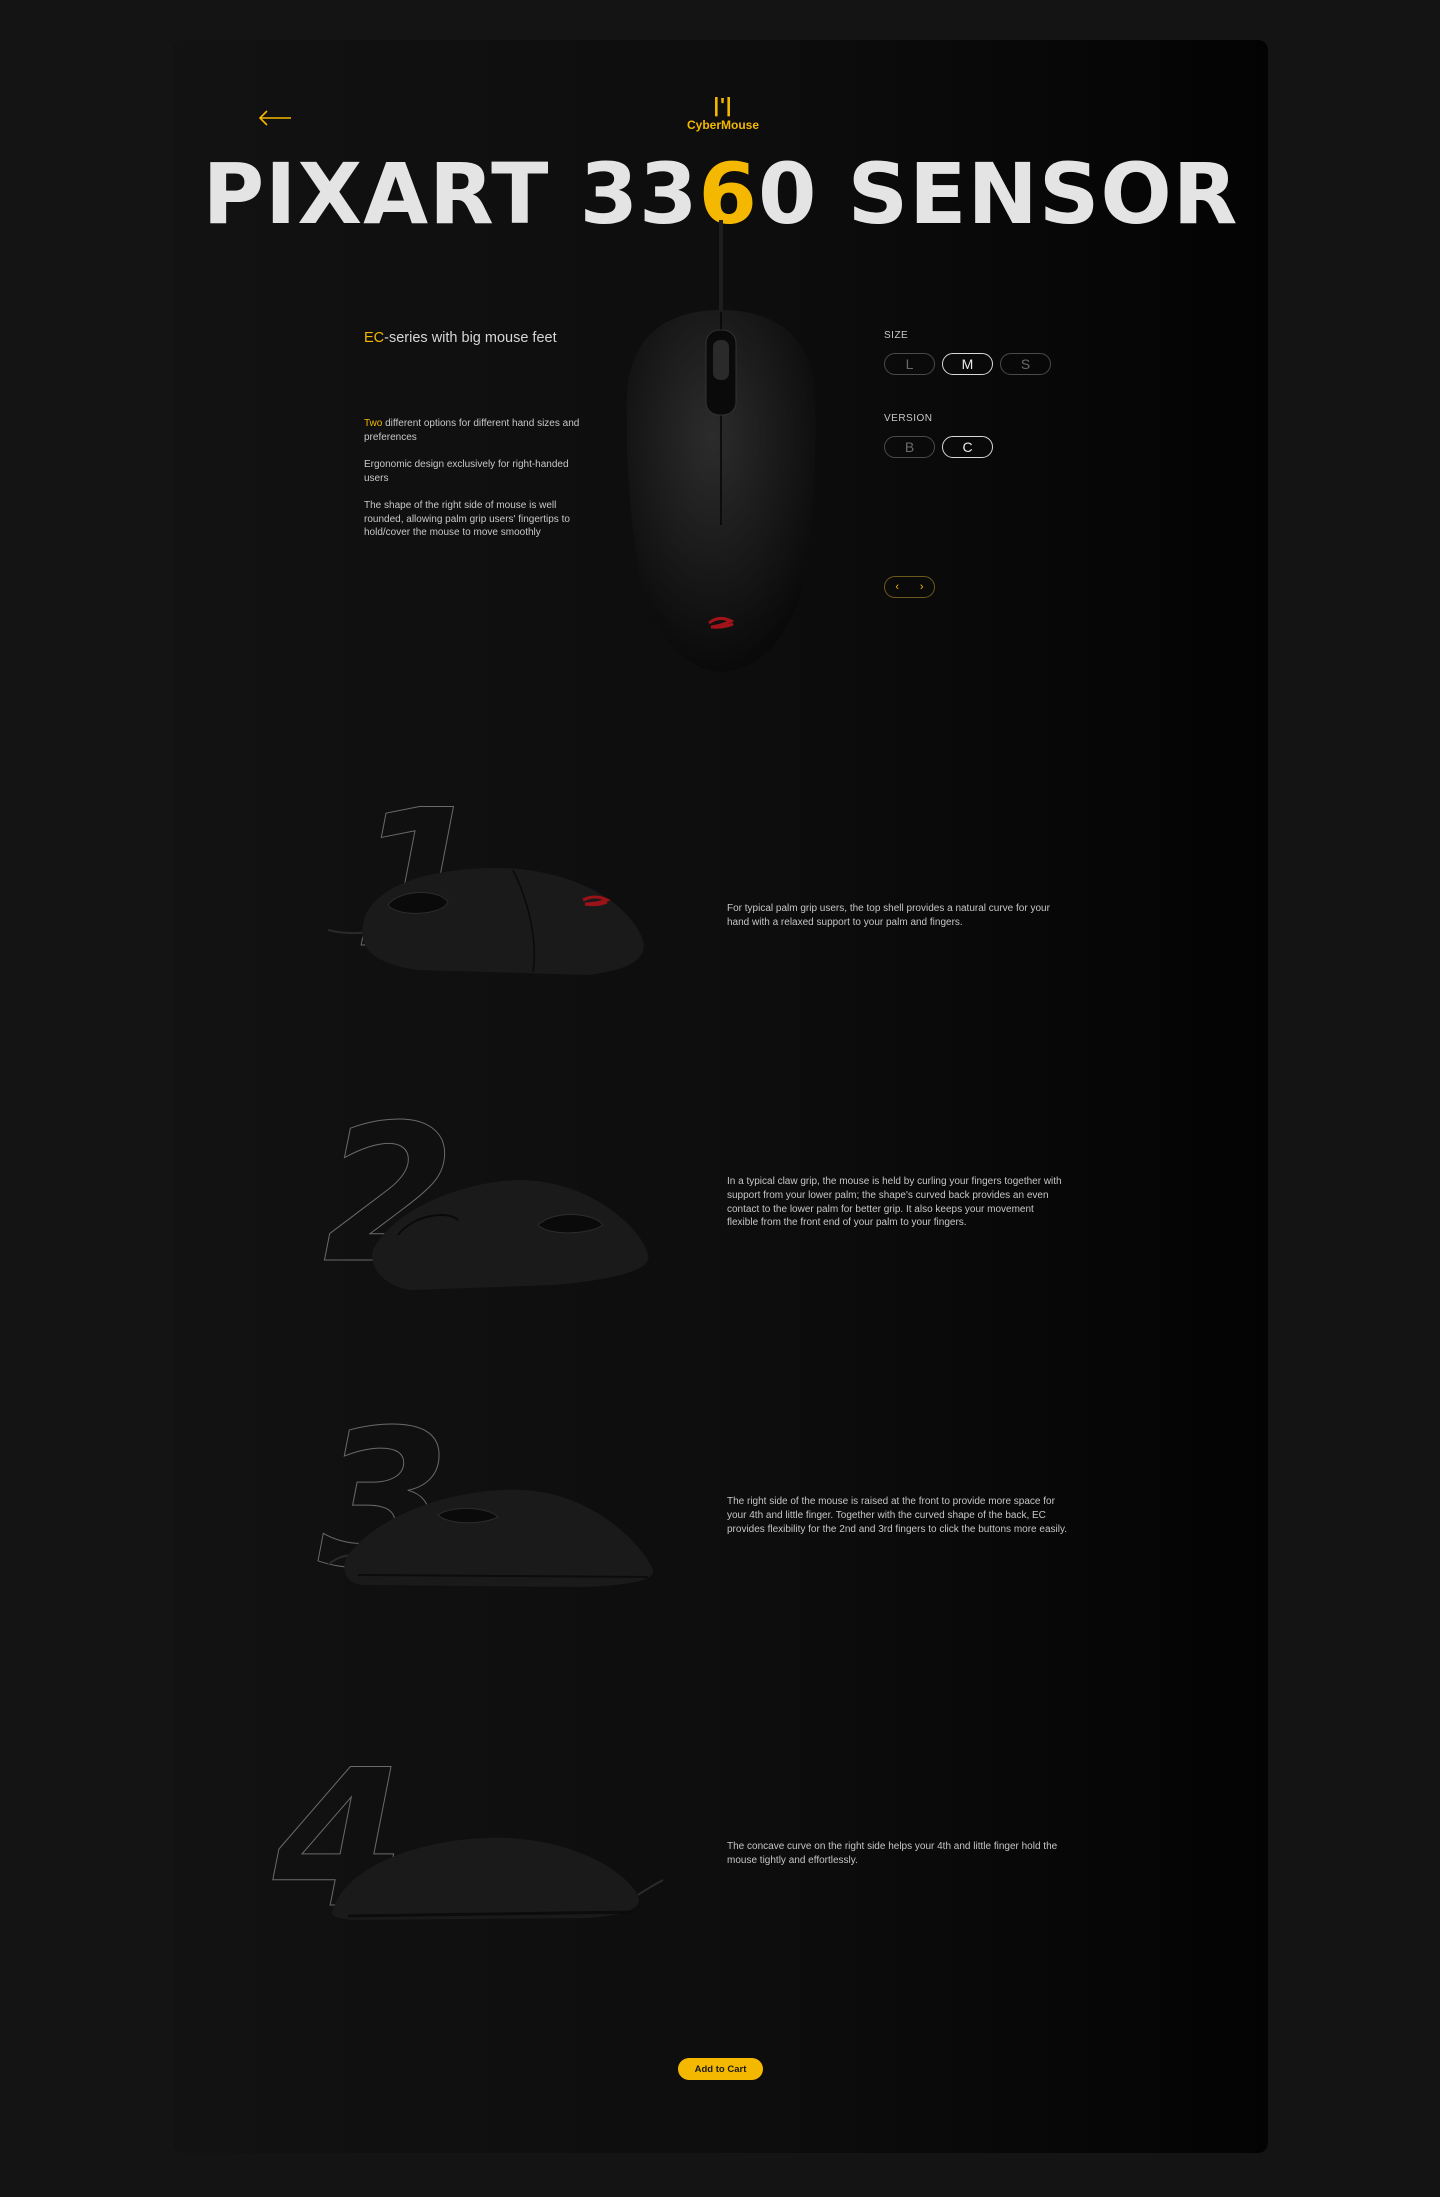 The width and height of the screenshot is (1440, 2197). What do you see at coordinates (470, 338) in the screenshot?
I see `tagline-text: -series with big mouse feet` at bounding box center [470, 338].